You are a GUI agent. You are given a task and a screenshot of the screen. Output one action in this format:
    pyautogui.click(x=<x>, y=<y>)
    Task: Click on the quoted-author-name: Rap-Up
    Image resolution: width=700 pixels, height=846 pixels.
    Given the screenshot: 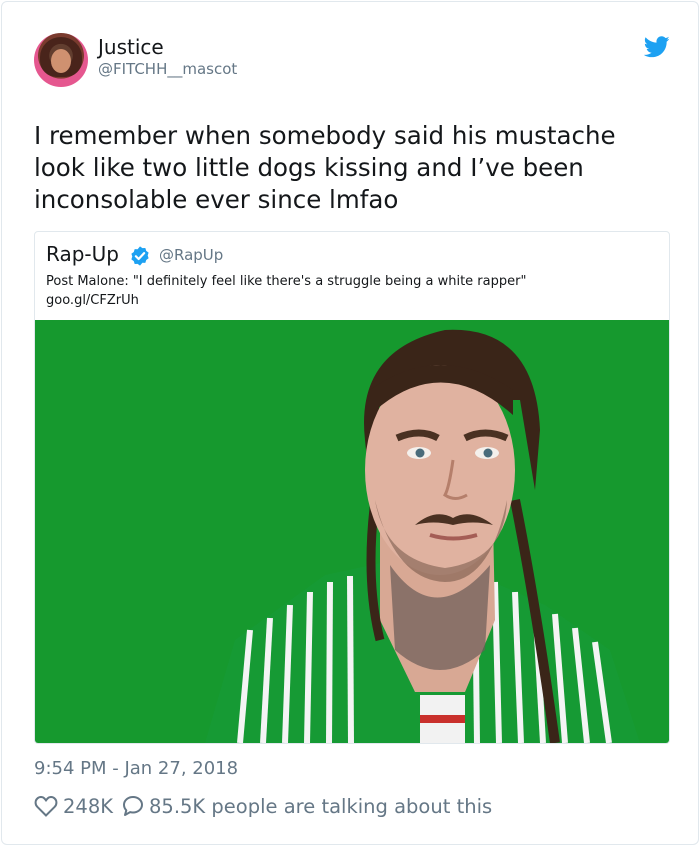 What is the action you would take?
    pyautogui.click(x=82, y=254)
    